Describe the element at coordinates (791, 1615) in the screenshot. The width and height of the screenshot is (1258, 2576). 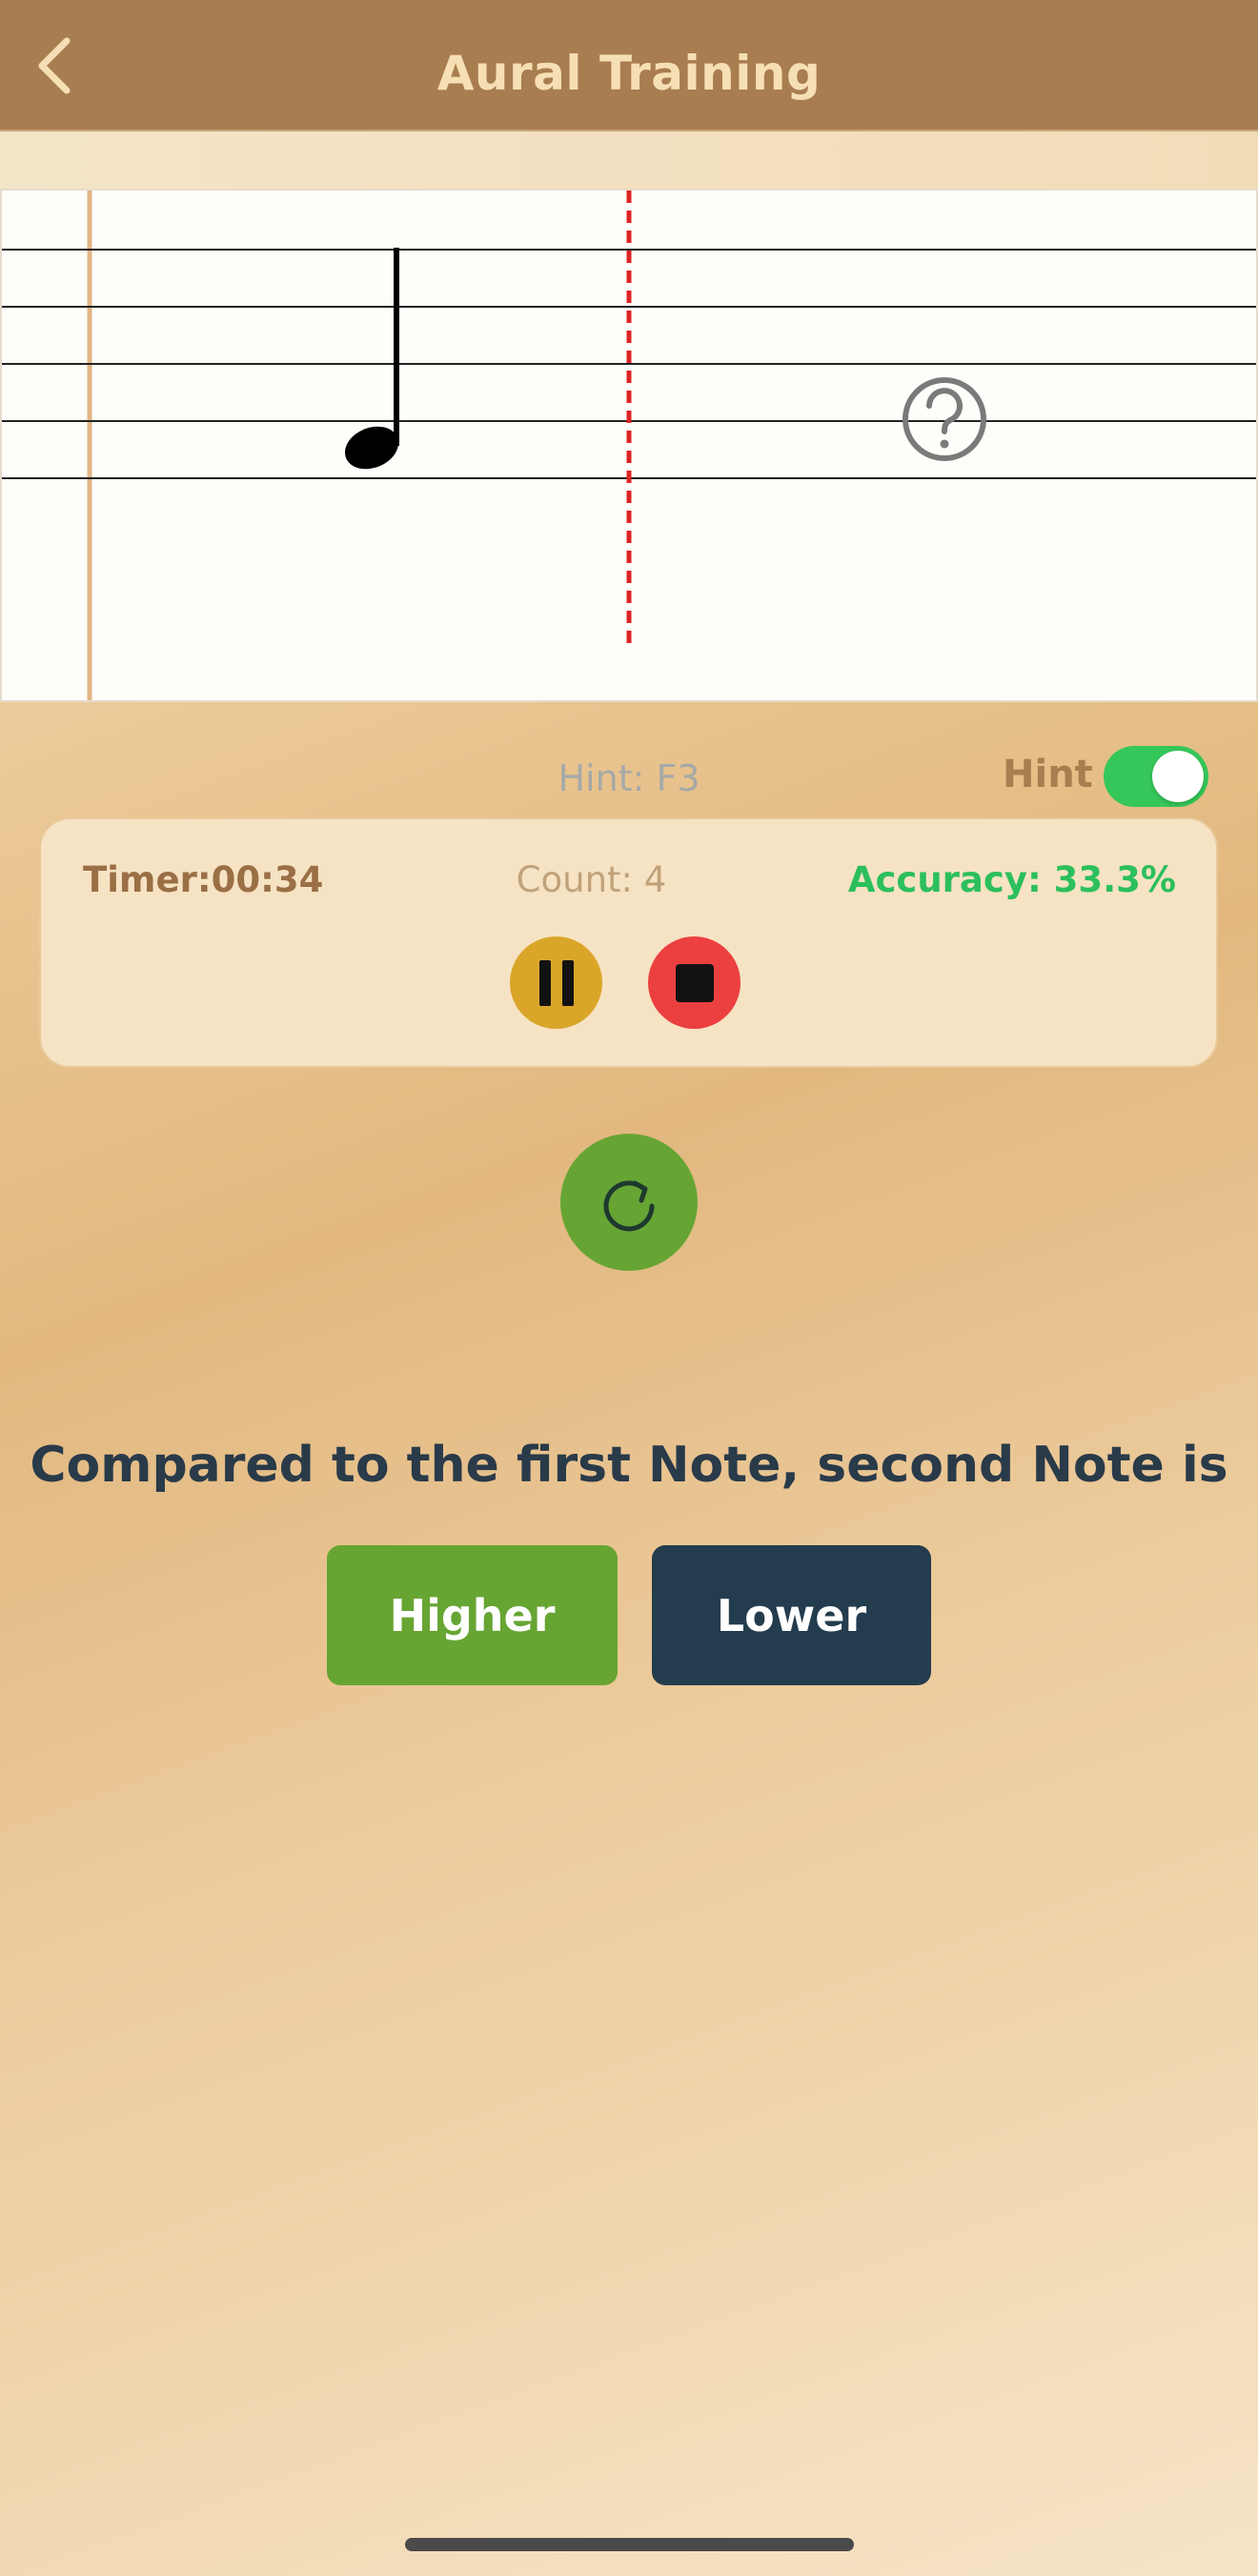
I see `lower-button: Lower` at that location.